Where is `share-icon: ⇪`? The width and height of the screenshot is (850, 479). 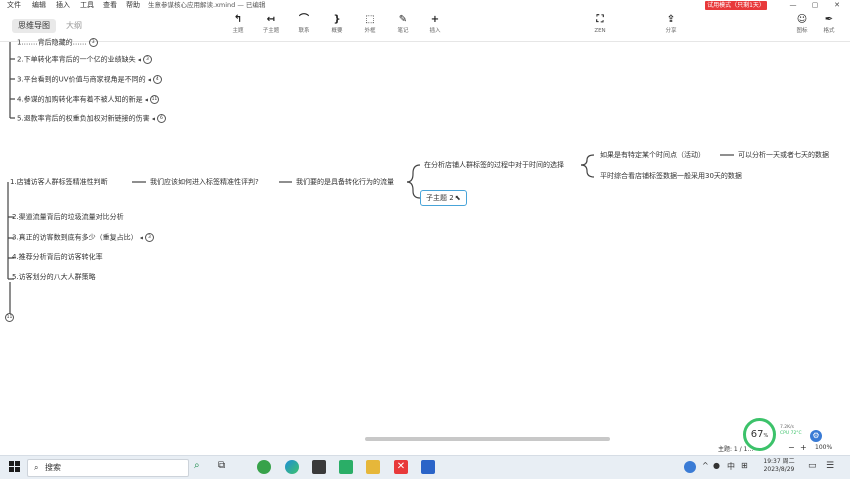 share-icon: ⇪ is located at coordinates (671, 19).